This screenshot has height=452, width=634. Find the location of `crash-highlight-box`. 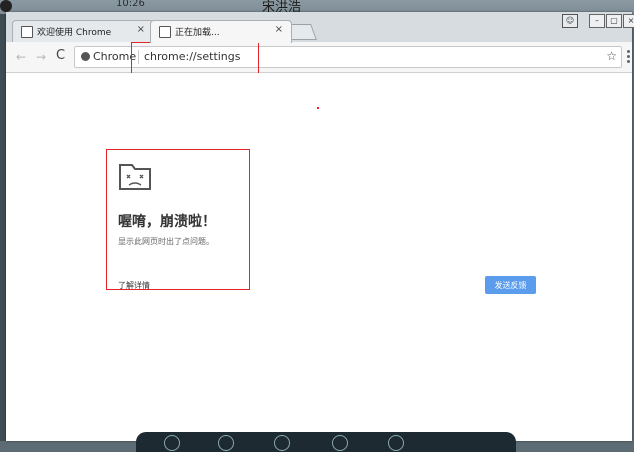

crash-highlight-box is located at coordinates (178, 219).